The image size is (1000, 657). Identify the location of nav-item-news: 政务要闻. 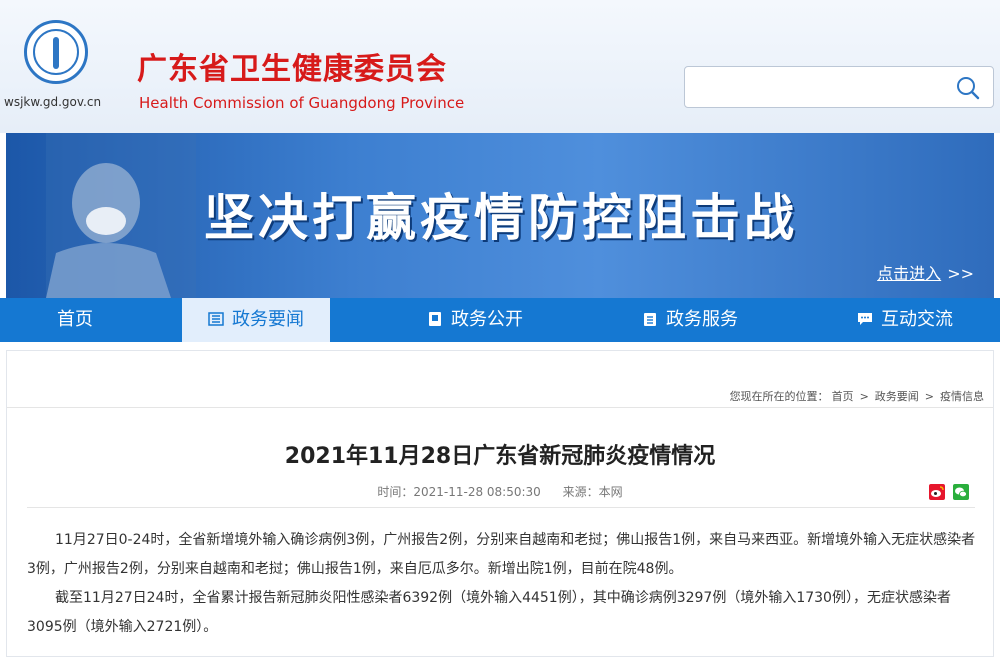
(256, 320).